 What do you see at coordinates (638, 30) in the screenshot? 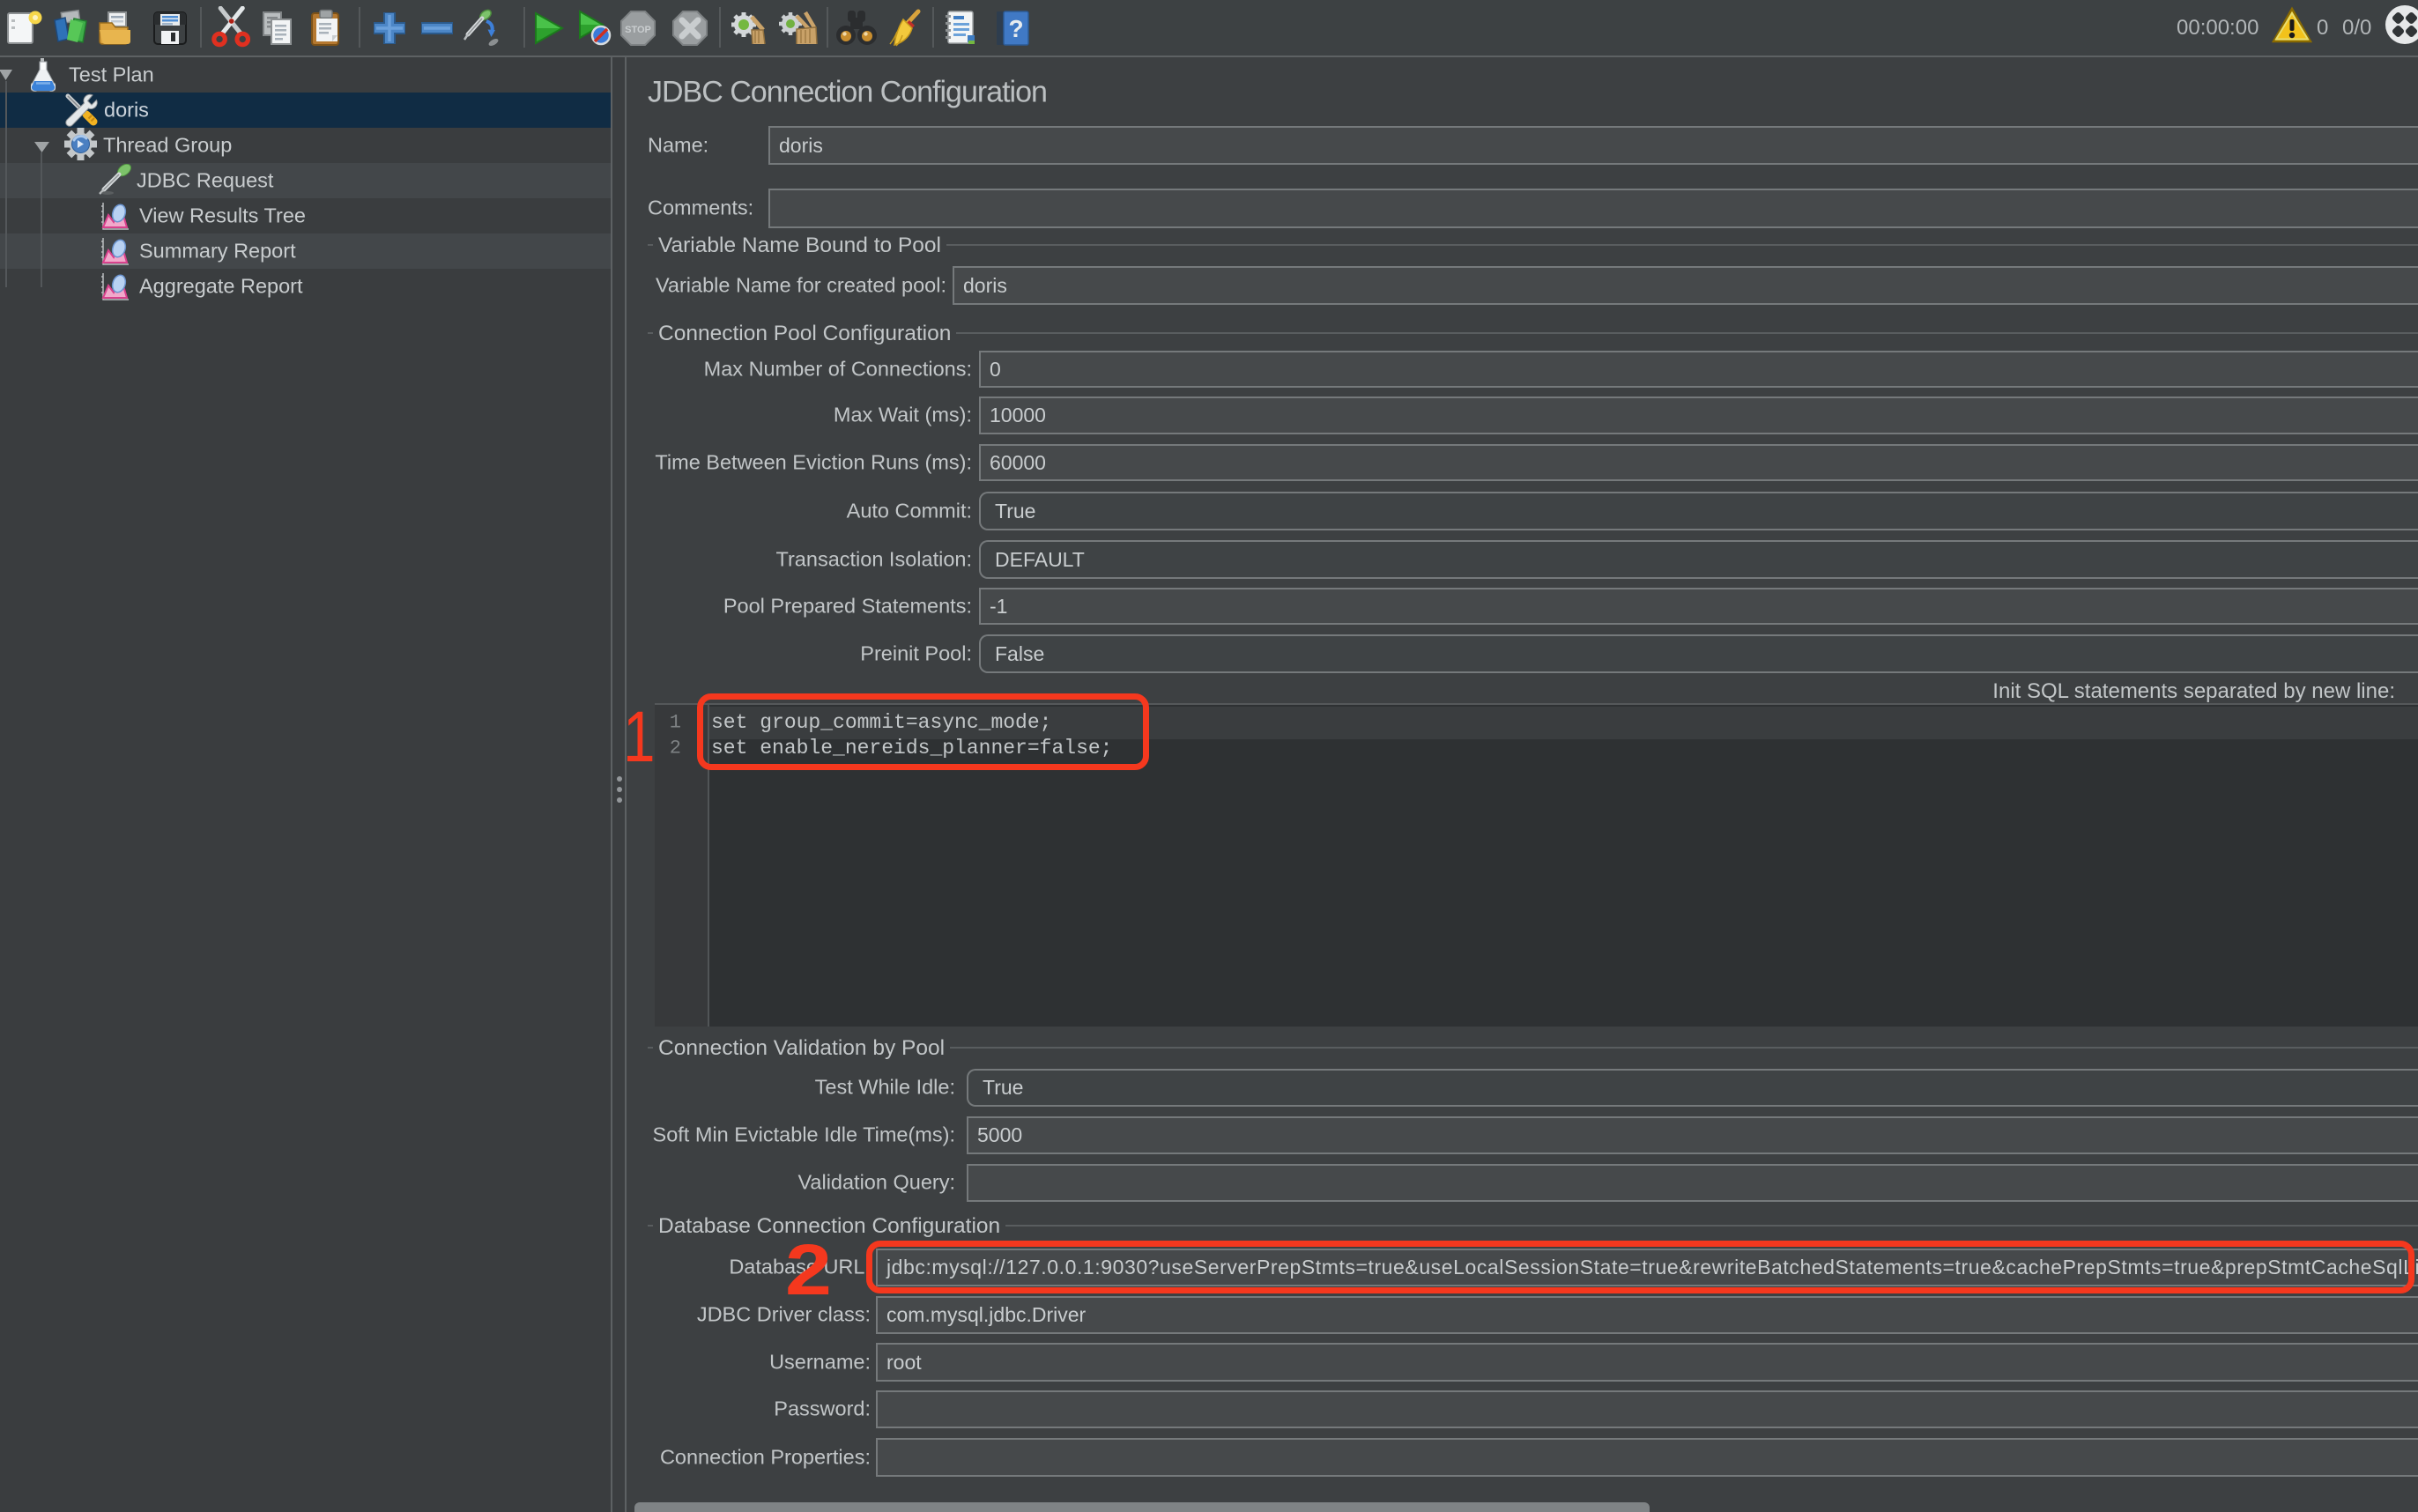
I see `svg-text: STOP` at bounding box center [638, 30].